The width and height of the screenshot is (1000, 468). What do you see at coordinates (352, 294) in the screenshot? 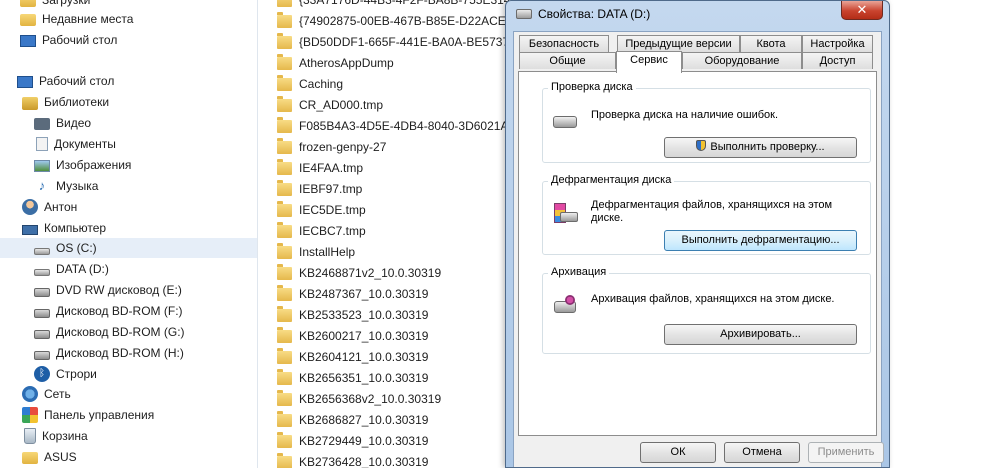
I see `list-item: KB2487367_10.0.30319` at bounding box center [352, 294].